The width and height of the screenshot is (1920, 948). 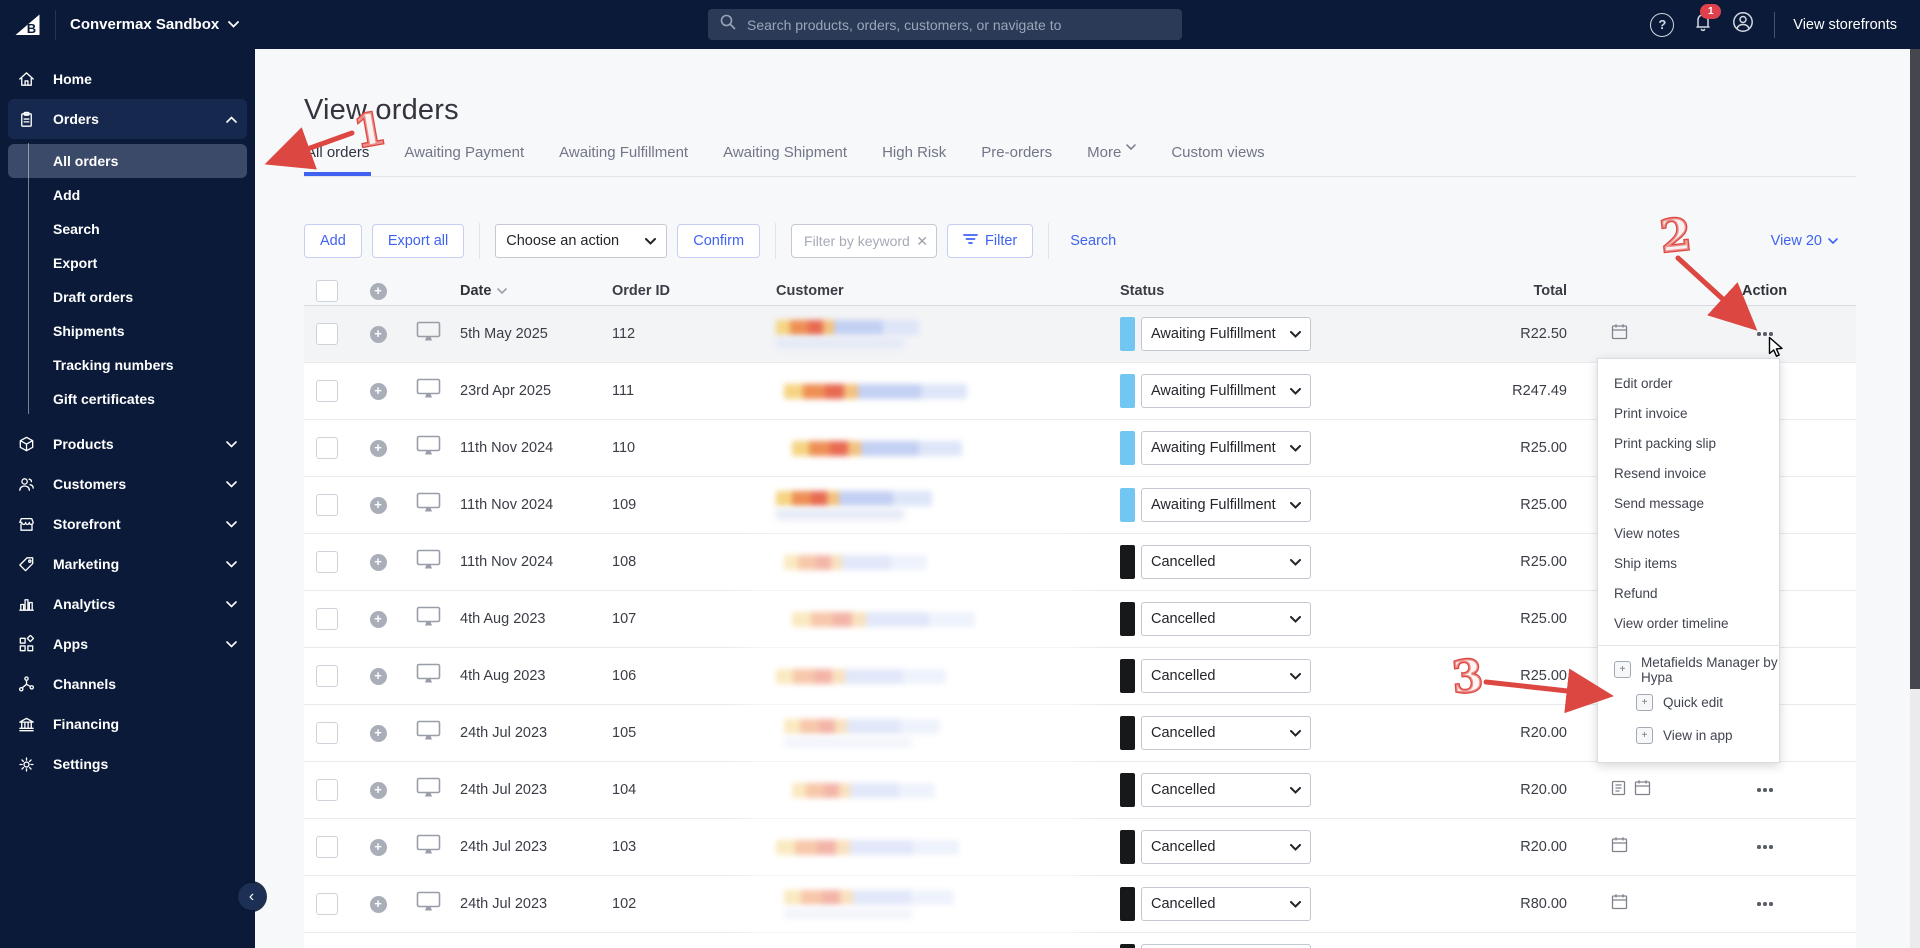 I want to click on expand-all-icon: +, so click(x=378, y=291).